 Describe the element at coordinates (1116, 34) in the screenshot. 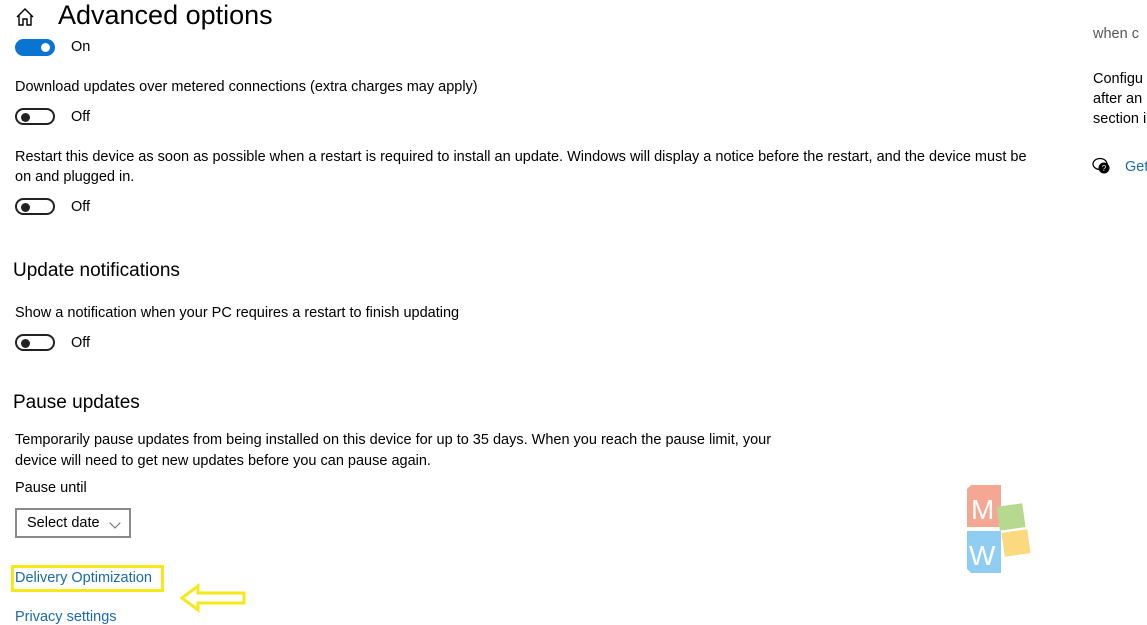

I see `sidebar-partial-text: when c` at that location.